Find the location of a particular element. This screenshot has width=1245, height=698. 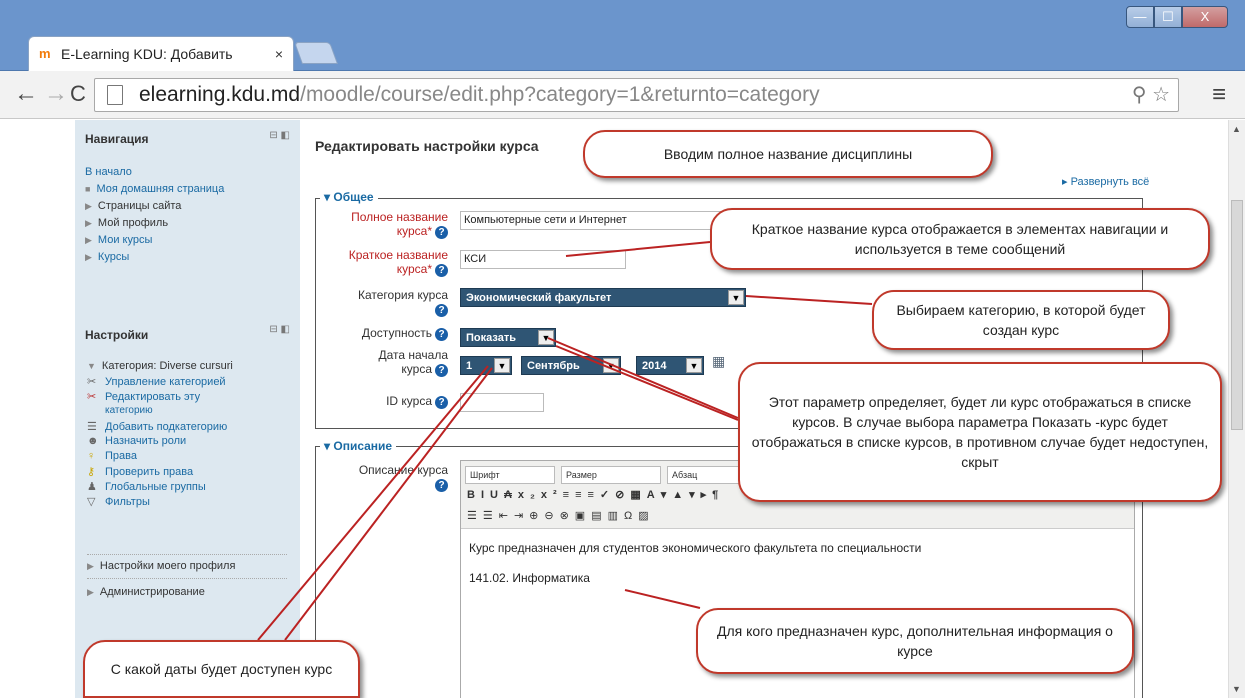

category-label: Категория курса? is located at coordinates (402, 302).